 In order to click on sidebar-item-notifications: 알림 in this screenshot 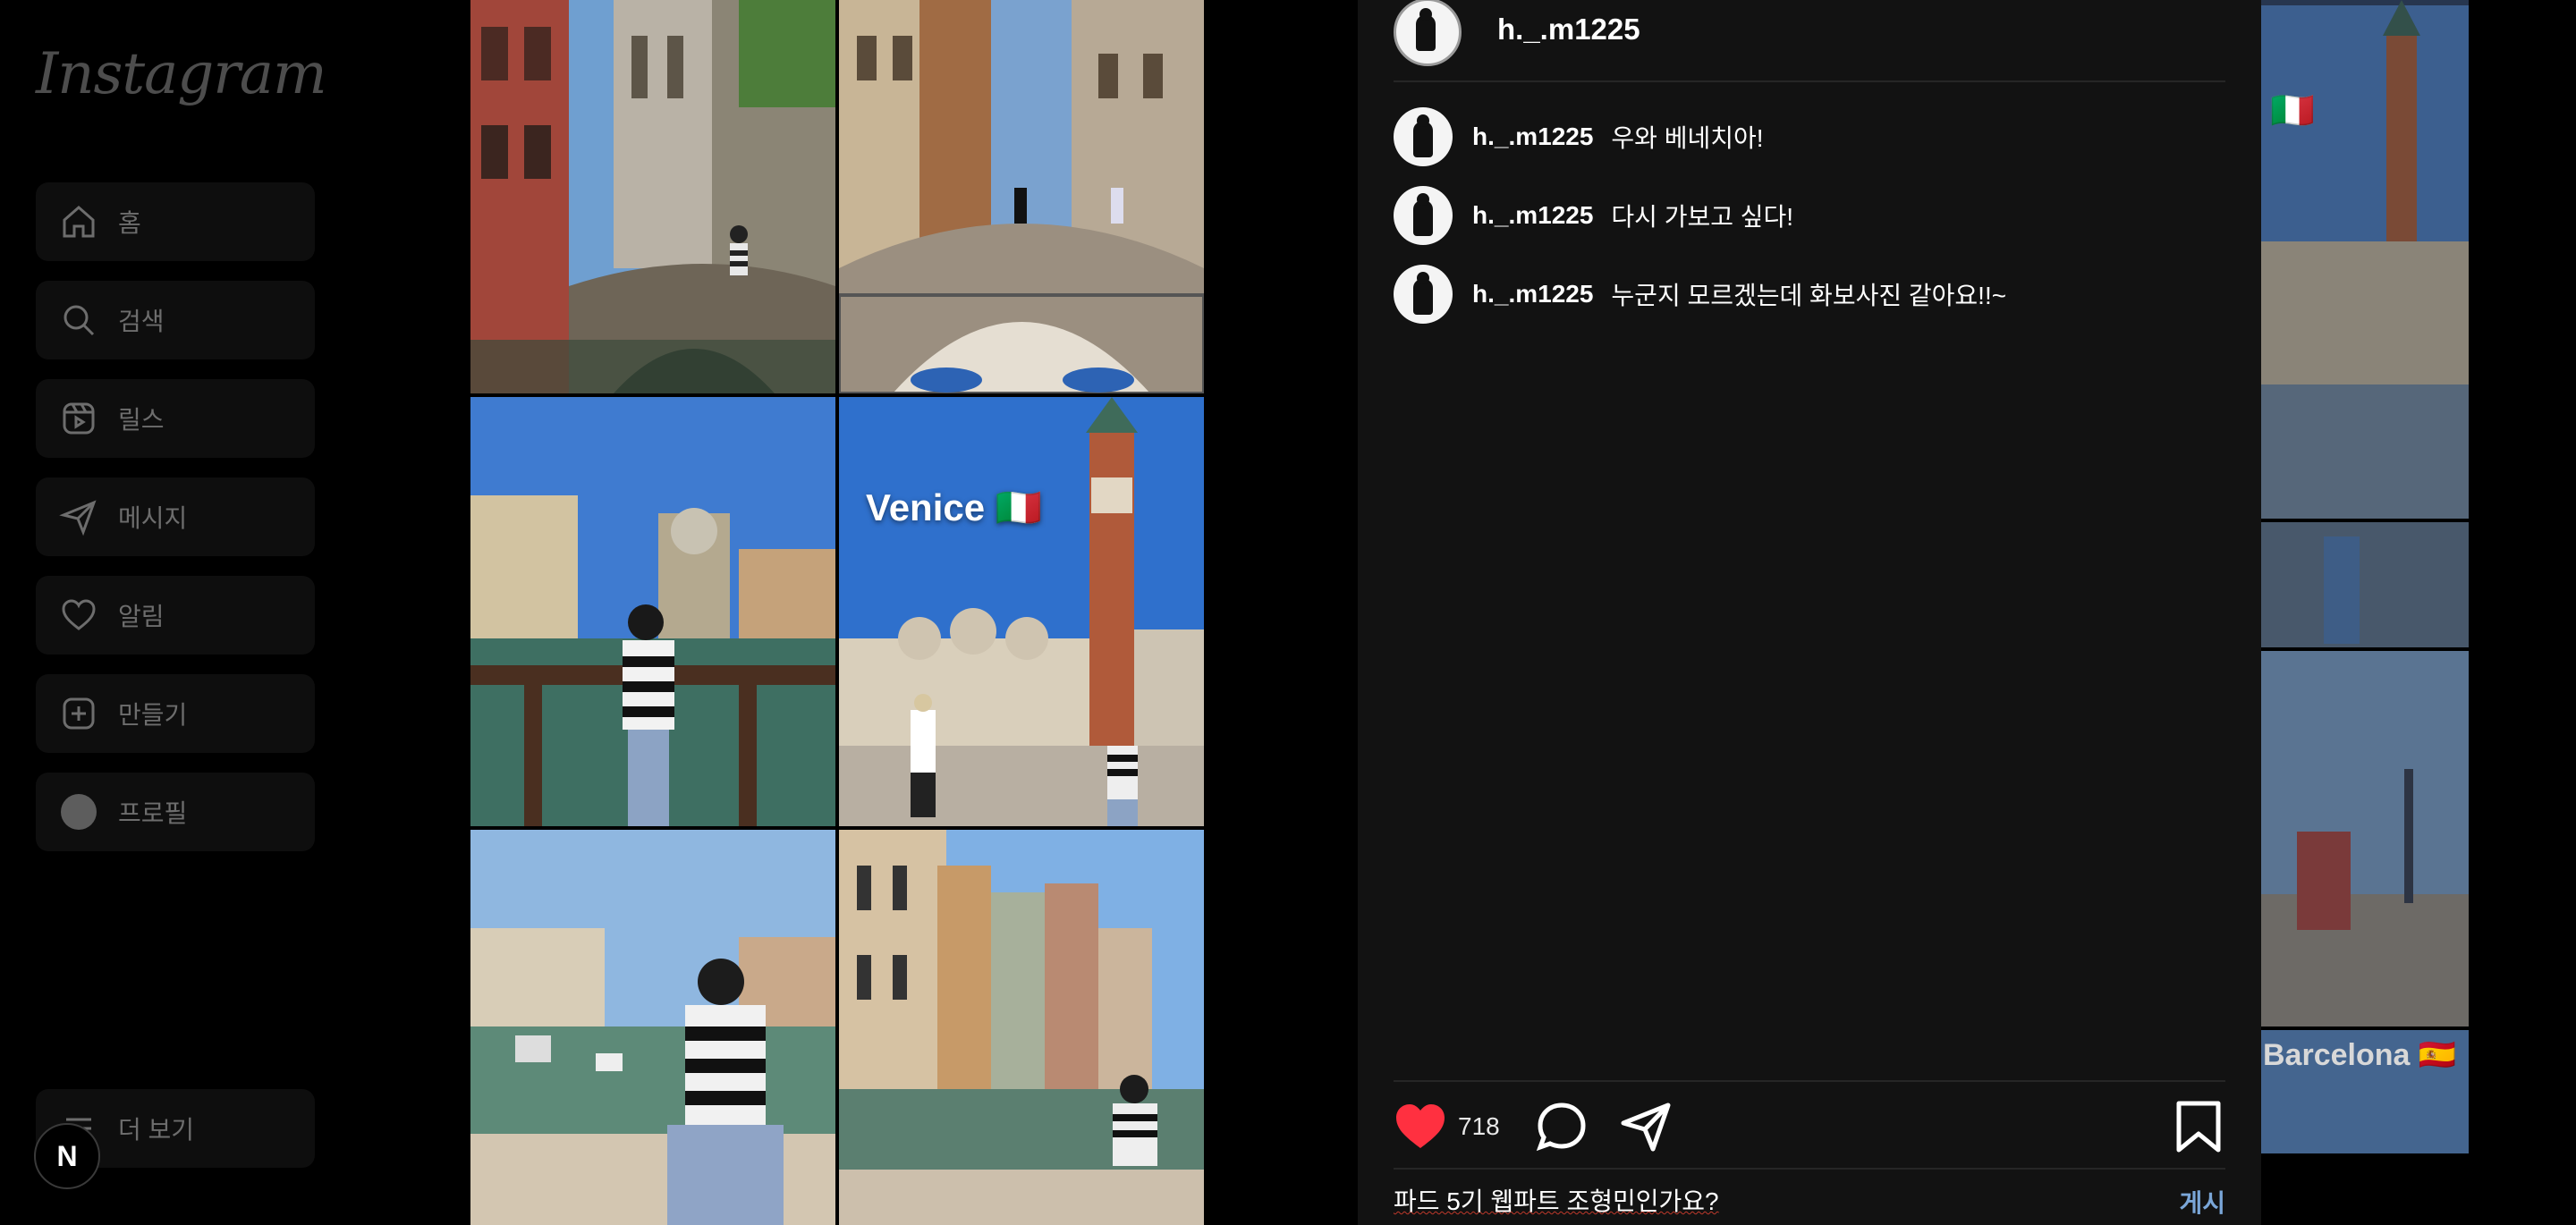, I will do `click(175, 615)`.